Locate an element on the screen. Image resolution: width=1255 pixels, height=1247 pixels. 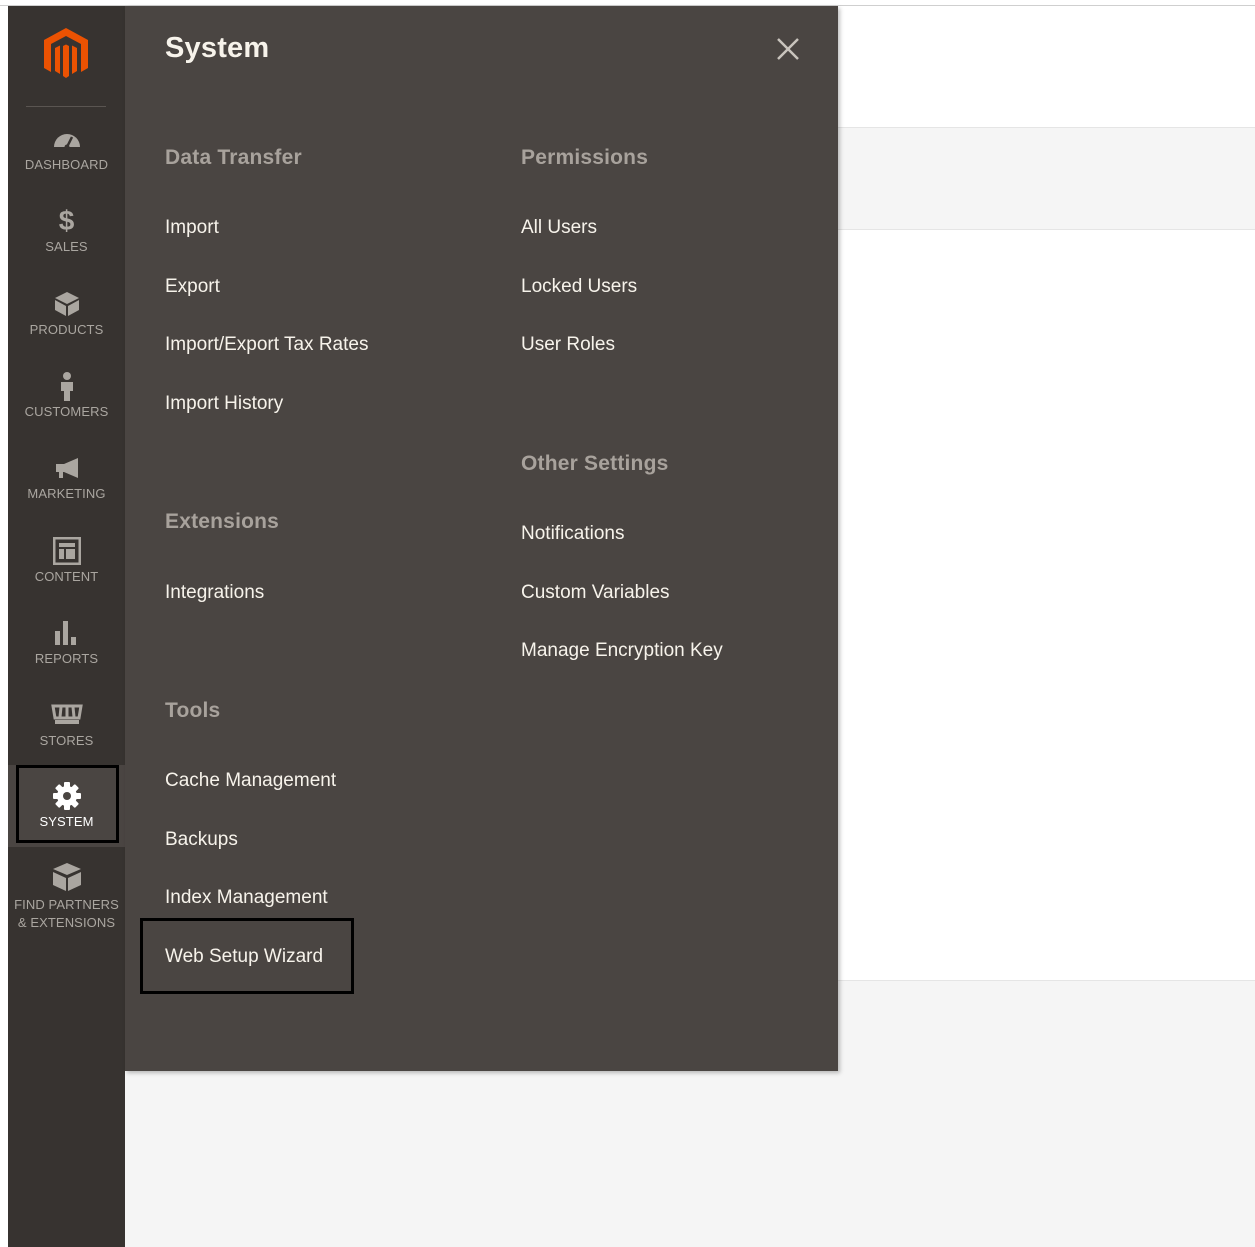
nav-item-dashboard: DASHBOARD is located at coordinates (66, 165).